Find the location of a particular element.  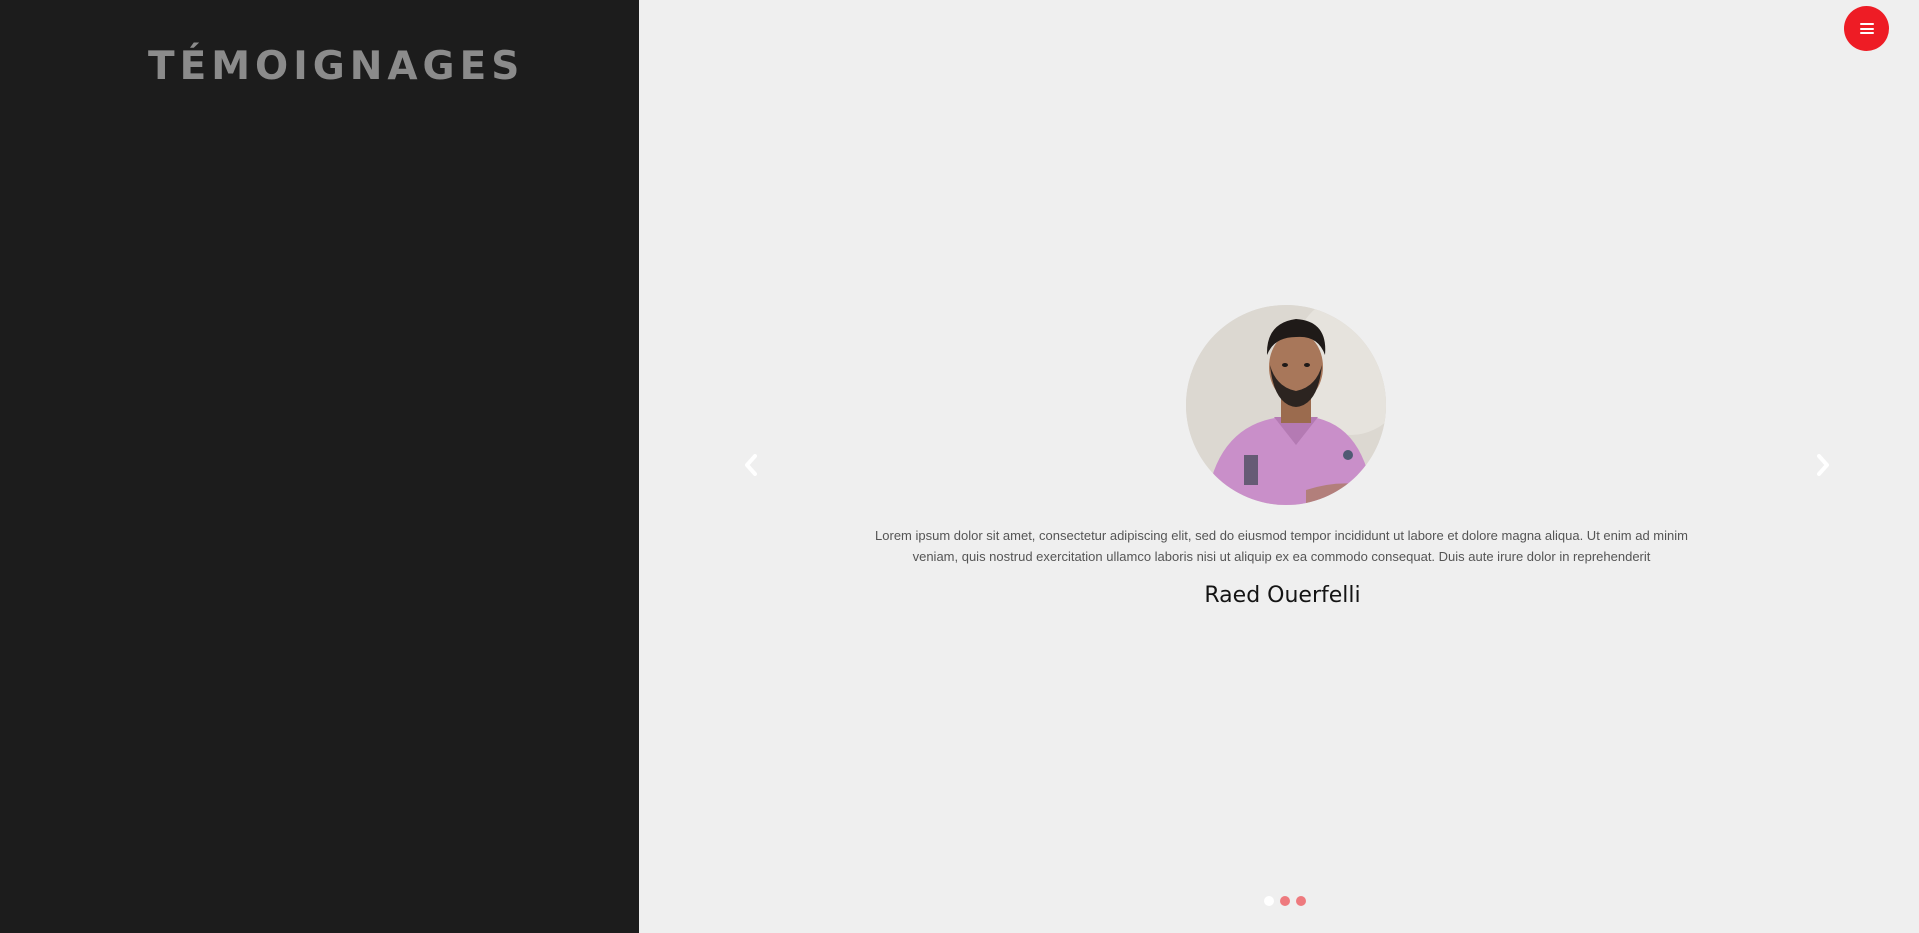

testimonial-avatar is located at coordinates (1286, 405).